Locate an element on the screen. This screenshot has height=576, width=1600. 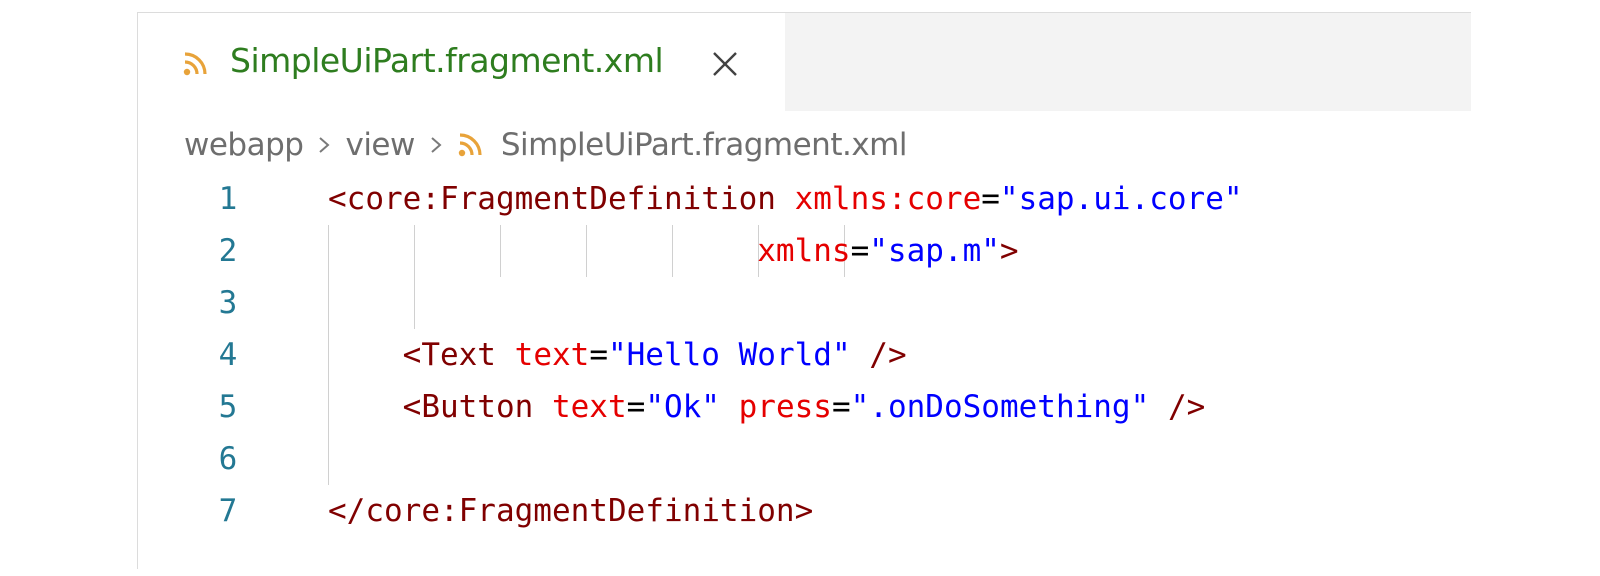
tab-strip: SimpleUiPart.fragment.xml is located at coordinates (804, 62).